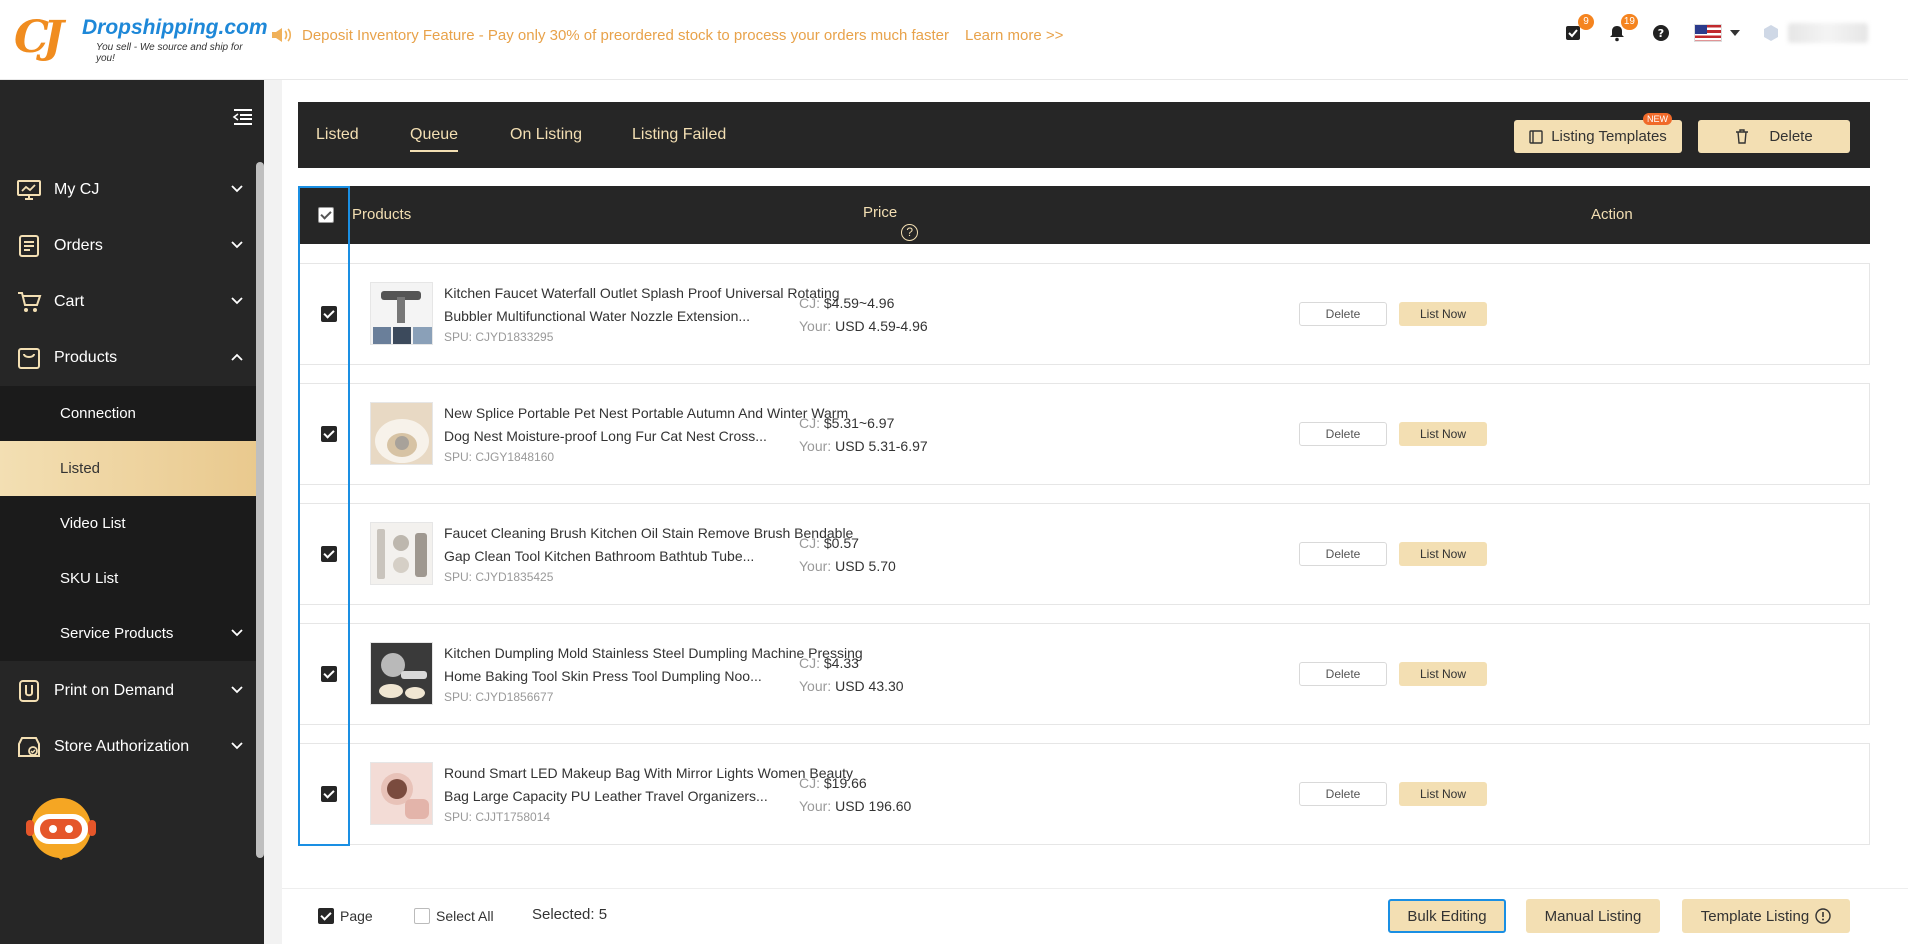 Image resolution: width=1908 pixels, height=944 pixels. Describe the element at coordinates (39, 37) in the screenshot. I see `logo-mark: CJ` at that location.